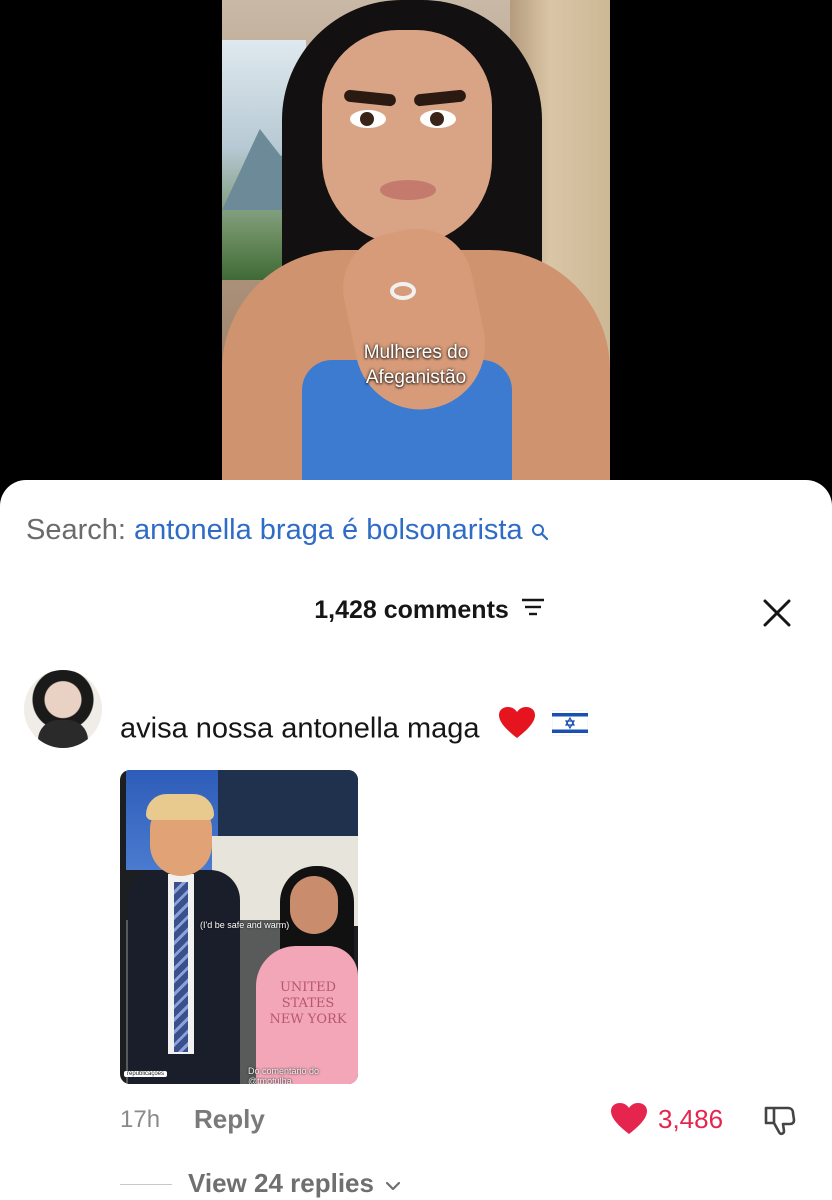 Image resolution: width=832 pixels, height=1200 pixels. Describe the element at coordinates (288, 805) in the screenshot. I see `image-building` at that location.